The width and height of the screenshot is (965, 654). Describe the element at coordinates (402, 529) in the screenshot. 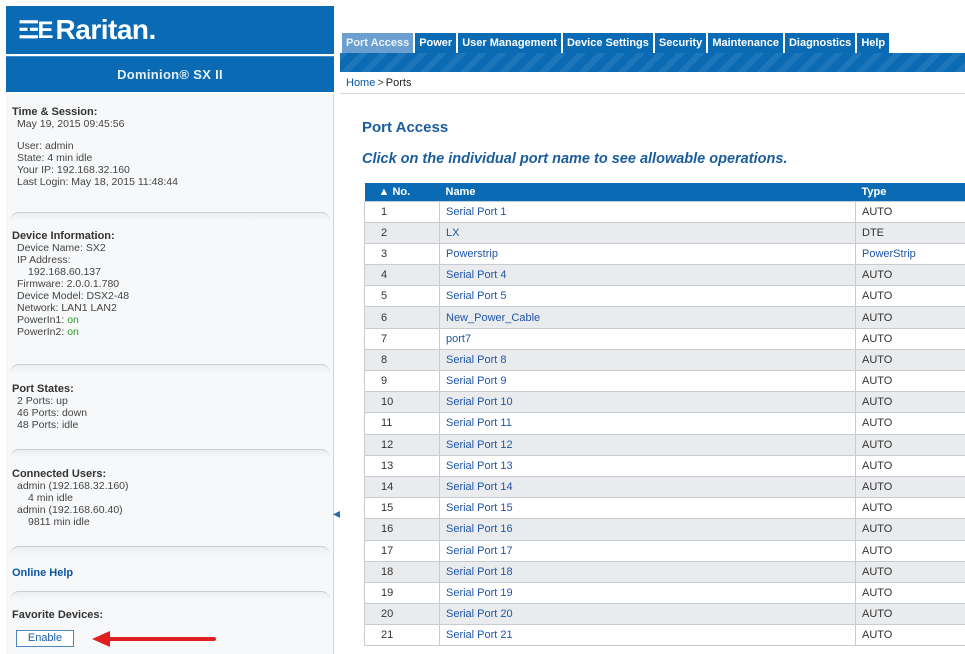

I see `port-number: 16` at that location.